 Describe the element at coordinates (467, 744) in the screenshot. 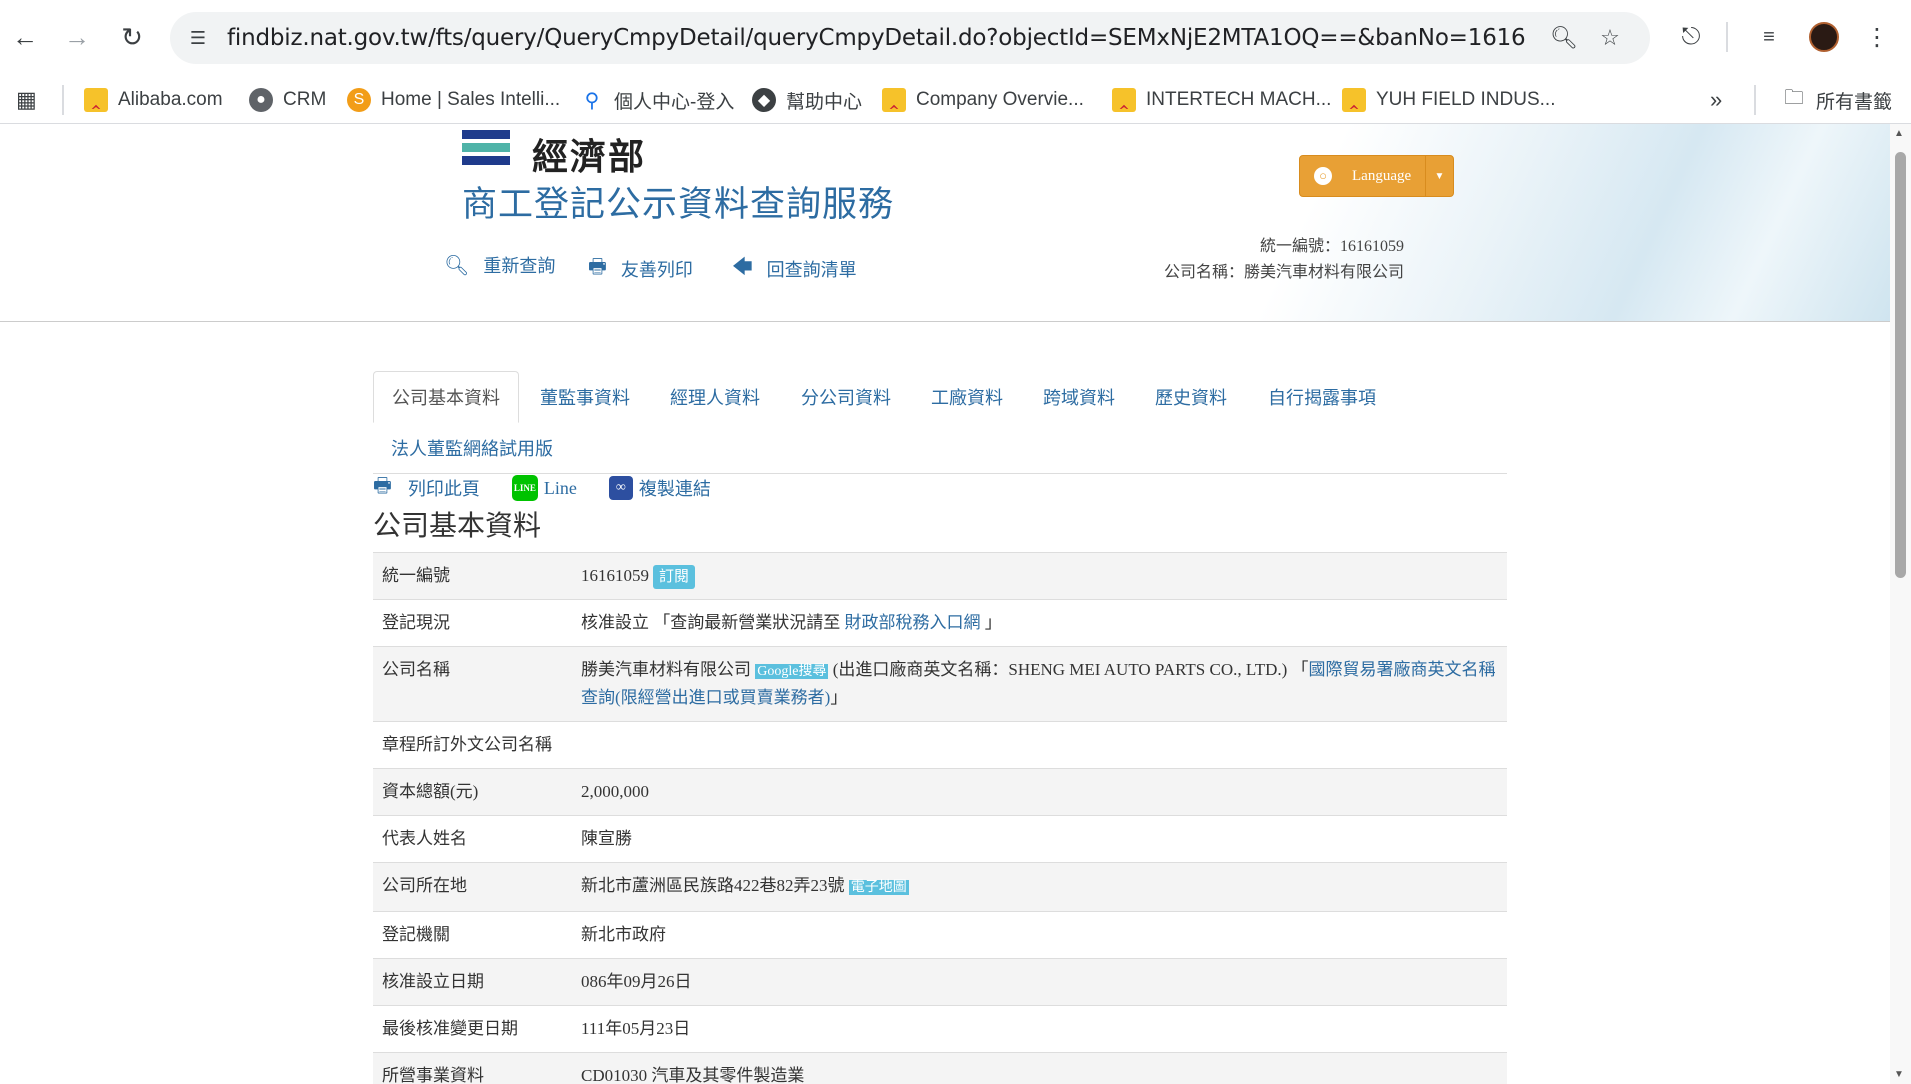

I see `row-label: 章程所訂外文公司名稱` at that location.